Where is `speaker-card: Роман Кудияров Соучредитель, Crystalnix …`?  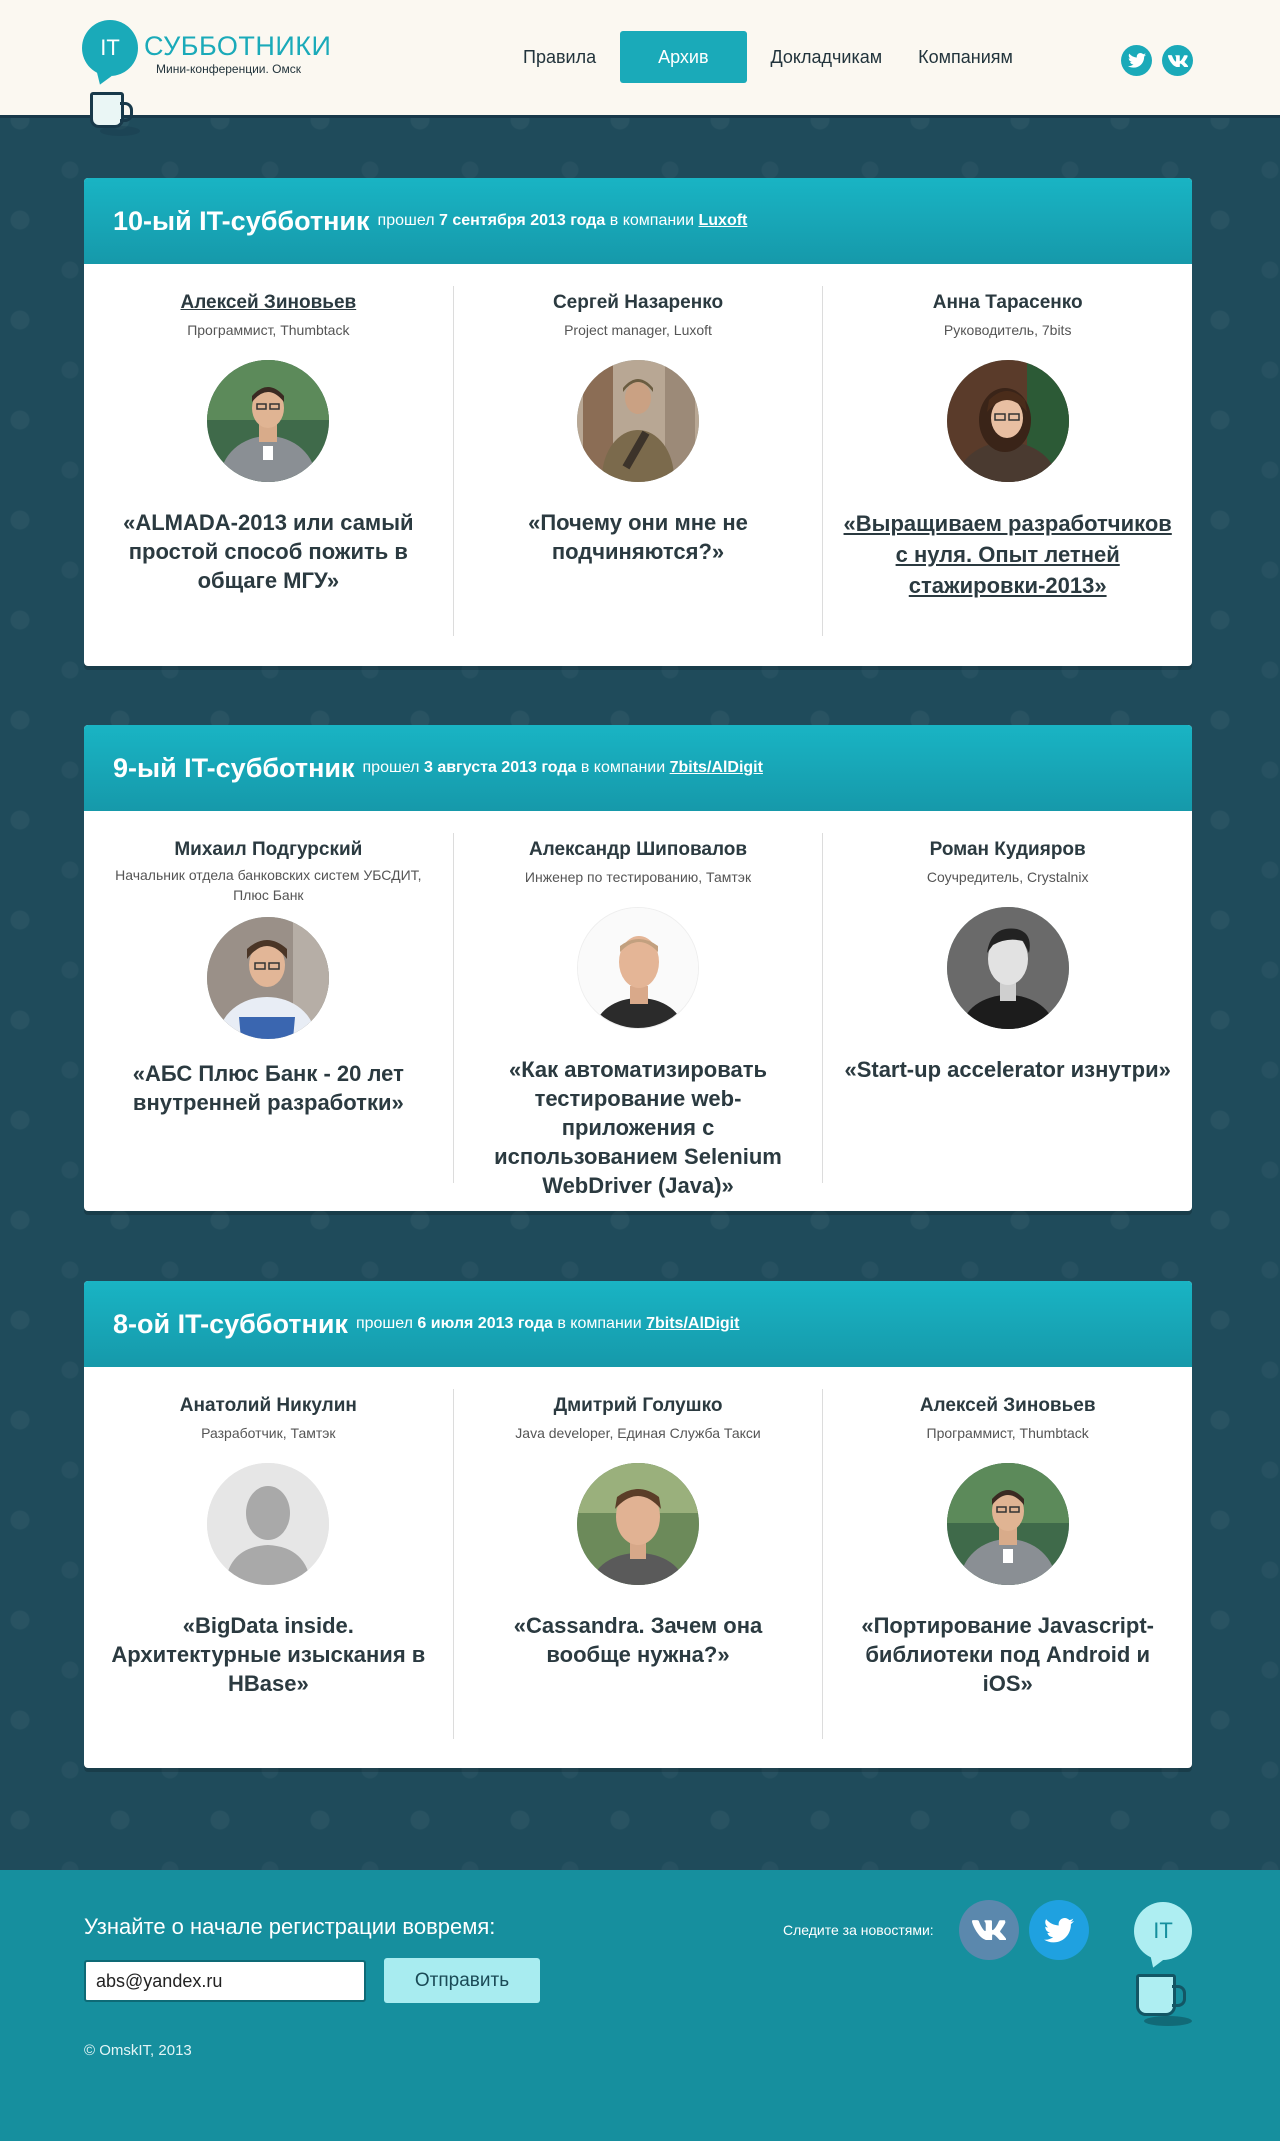 speaker-card: Роман Кудияров Соучредитель, Crystalnix … is located at coordinates (1007, 1008).